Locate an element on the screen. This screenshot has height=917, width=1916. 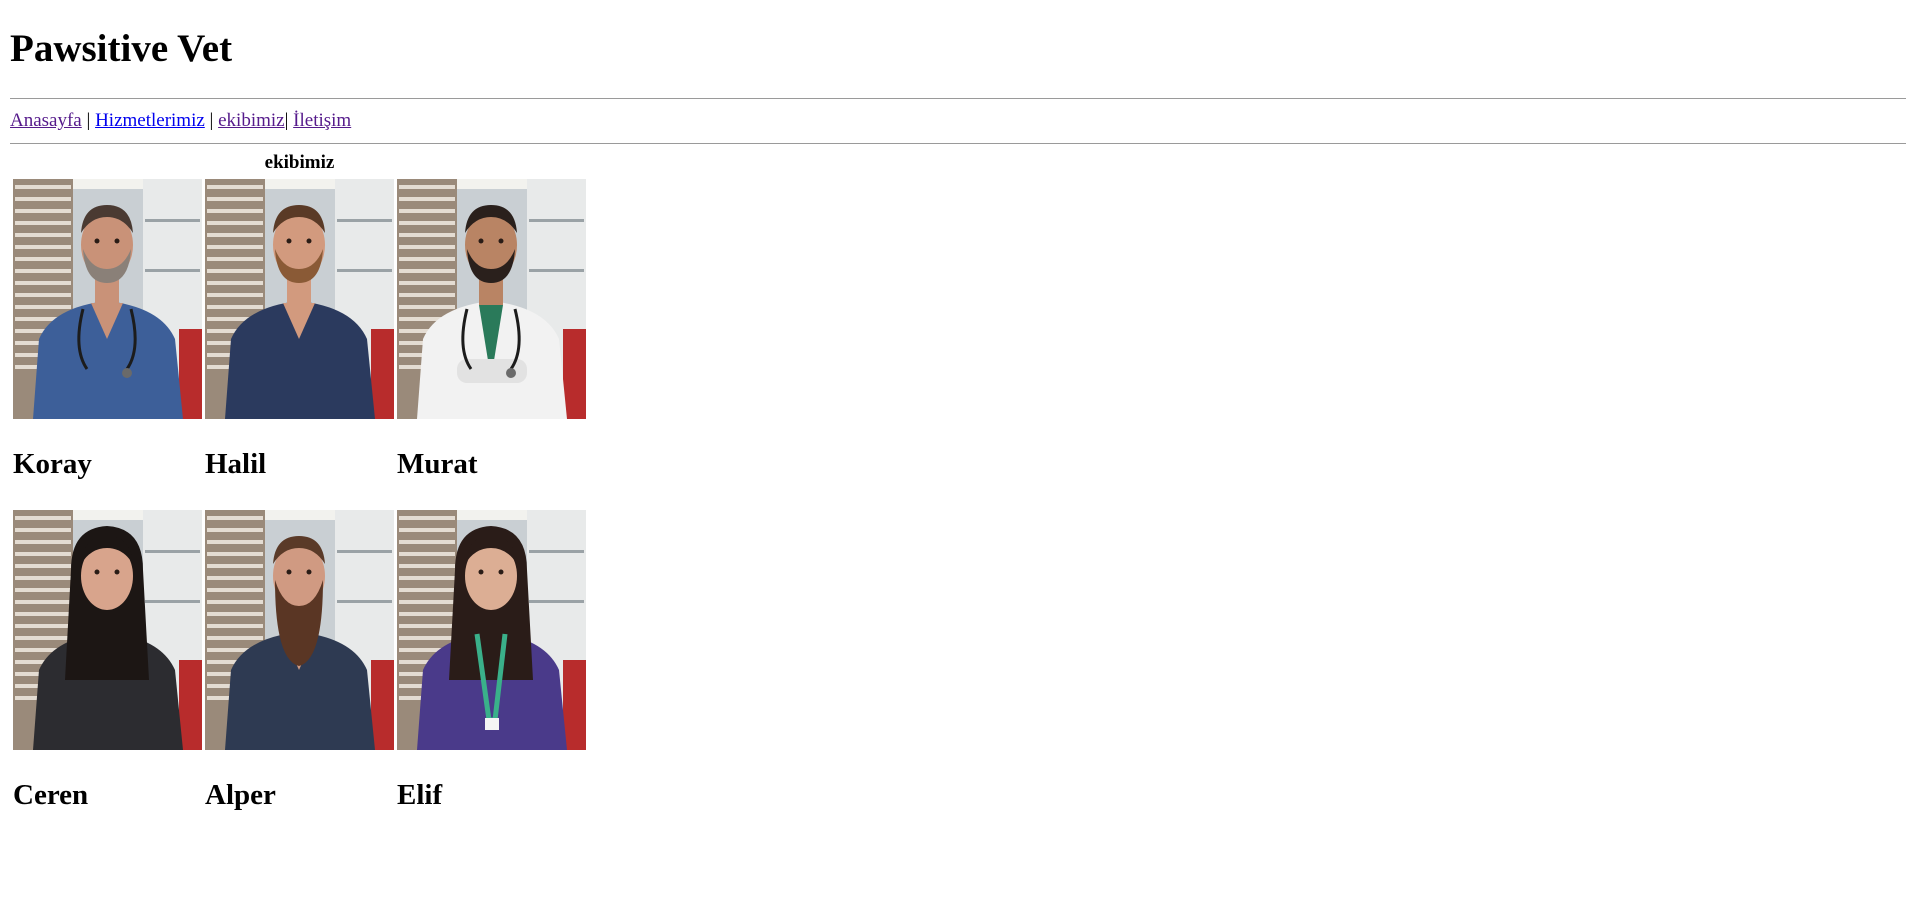
team-member-name: Ceren is located at coordinates (51, 795).